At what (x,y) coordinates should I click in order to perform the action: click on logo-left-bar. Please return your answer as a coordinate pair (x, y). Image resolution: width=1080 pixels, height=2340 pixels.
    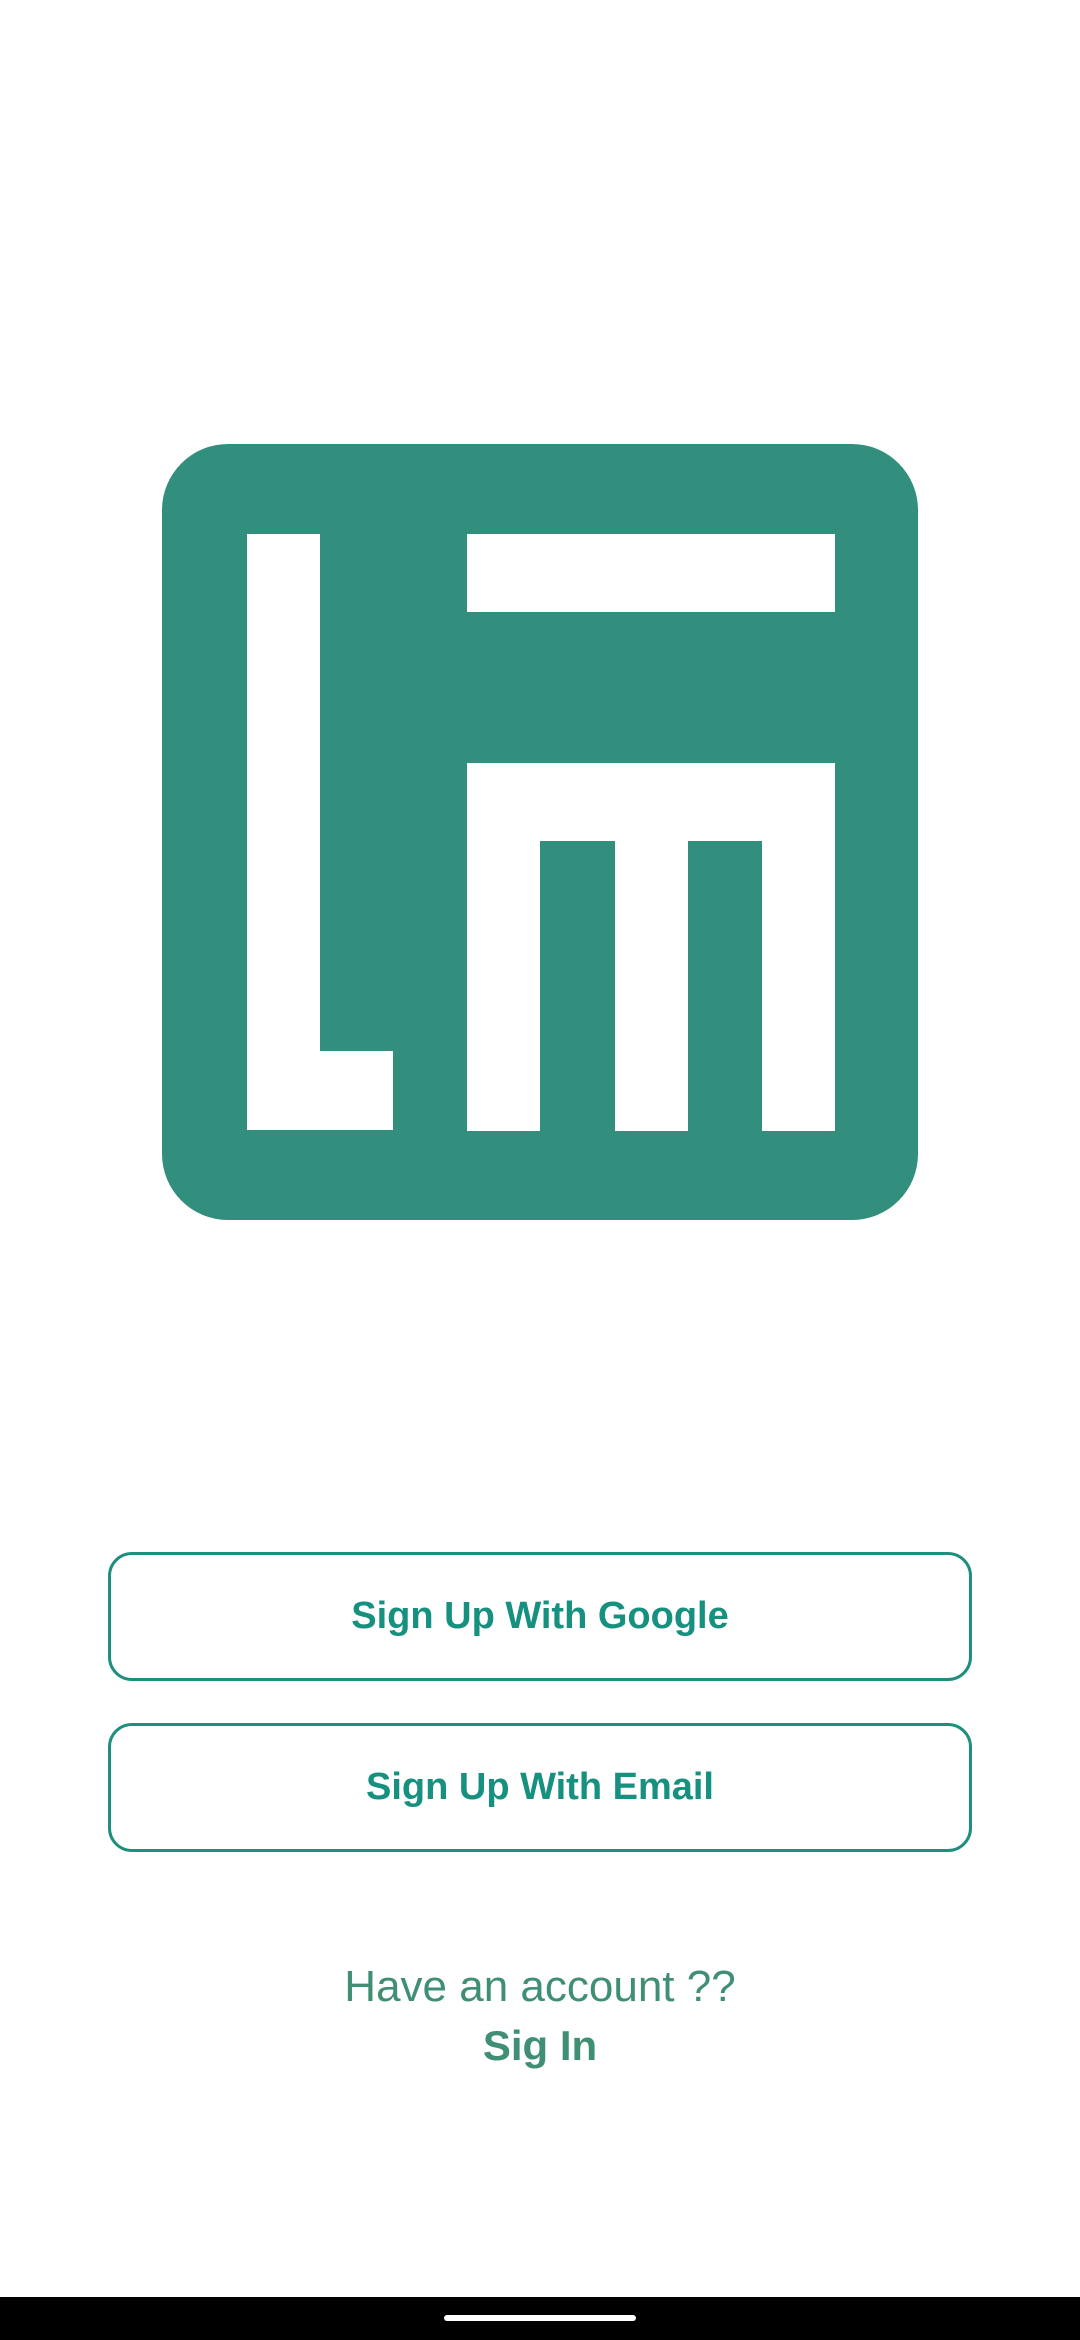
    Looking at the image, I should click on (283, 832).